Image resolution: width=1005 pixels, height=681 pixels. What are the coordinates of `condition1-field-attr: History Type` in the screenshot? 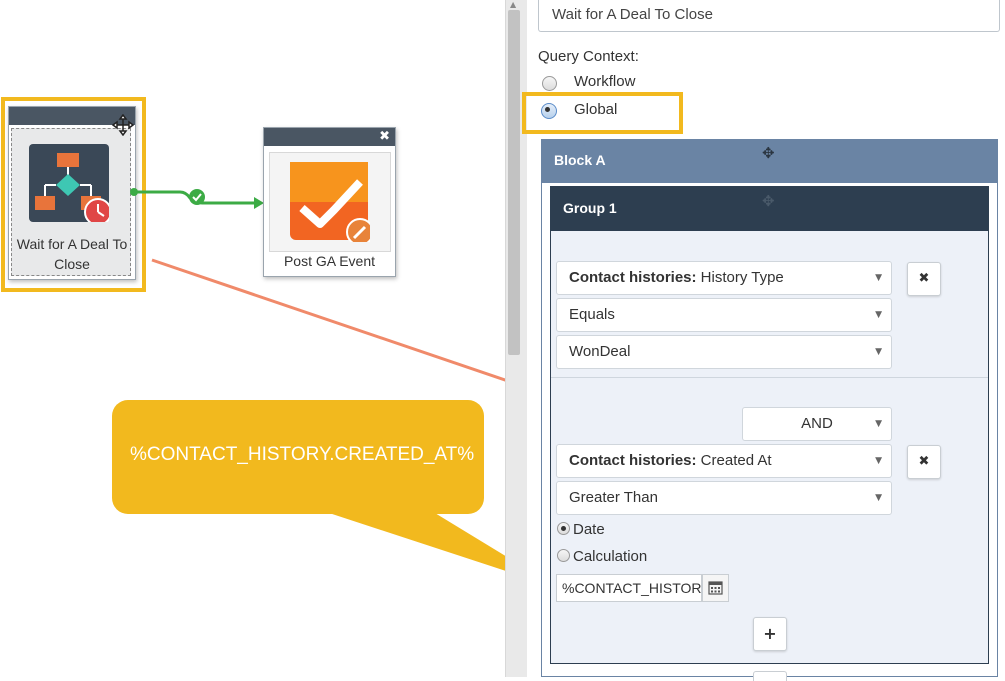 It's located at (740, 277).